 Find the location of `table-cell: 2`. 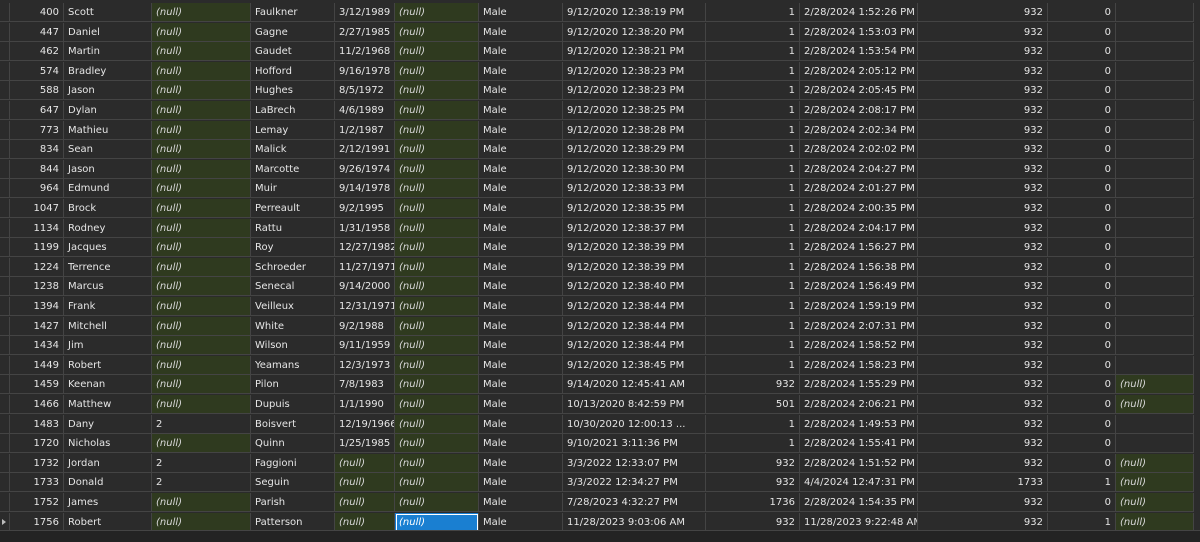

table-cell: 2 is located at coordinates (201, 424).